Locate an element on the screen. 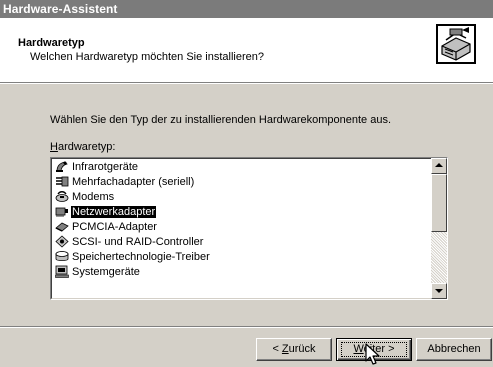 The image size is (493, 367). scsi-icon is located at coordinates (62, 241).